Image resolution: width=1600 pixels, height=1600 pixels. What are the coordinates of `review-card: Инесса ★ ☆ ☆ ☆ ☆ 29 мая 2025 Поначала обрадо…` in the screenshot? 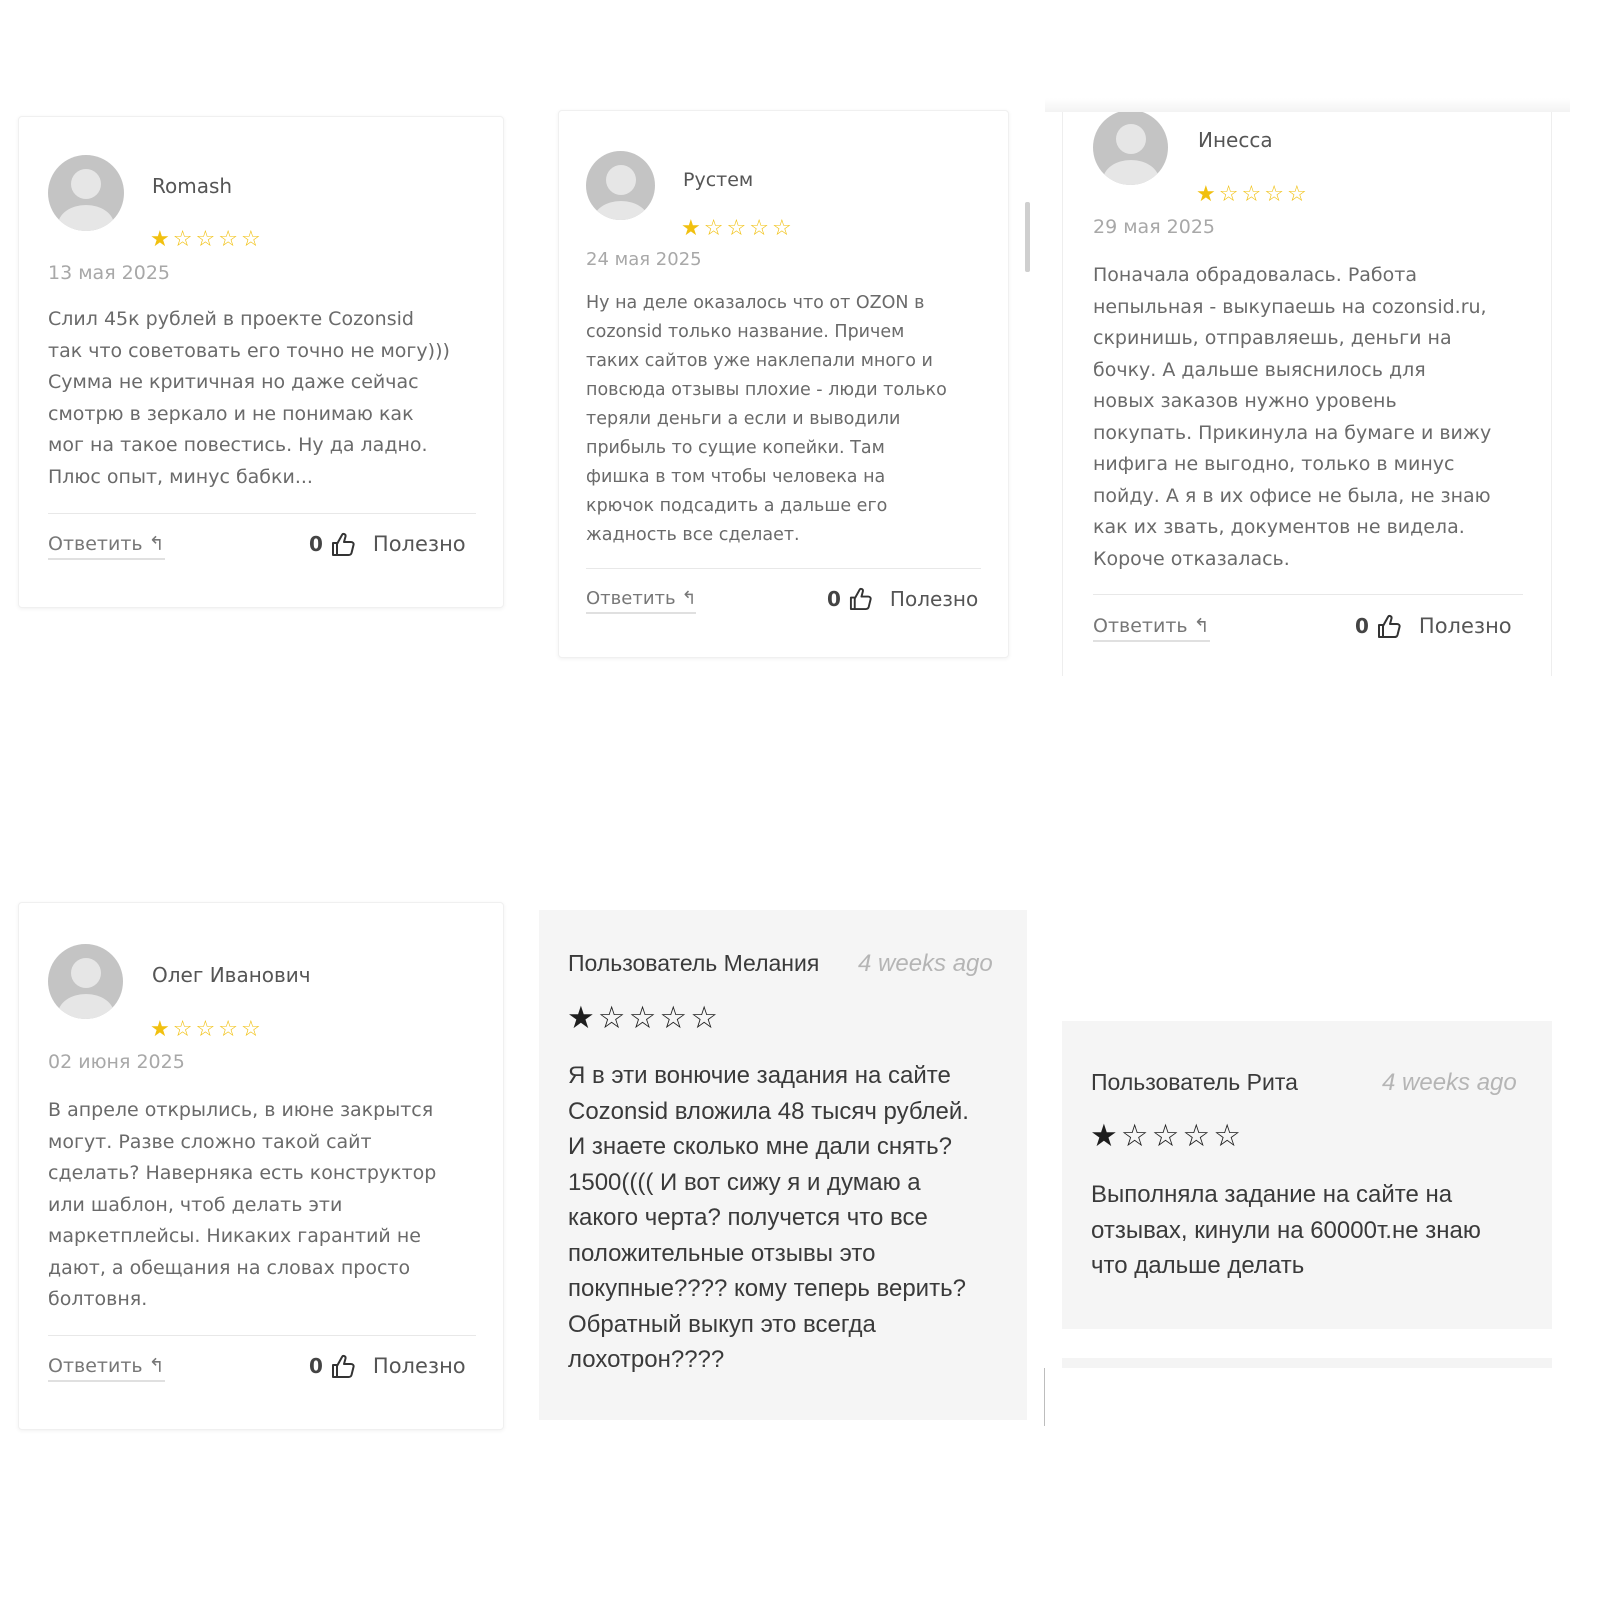 It's located at (1307, 392).